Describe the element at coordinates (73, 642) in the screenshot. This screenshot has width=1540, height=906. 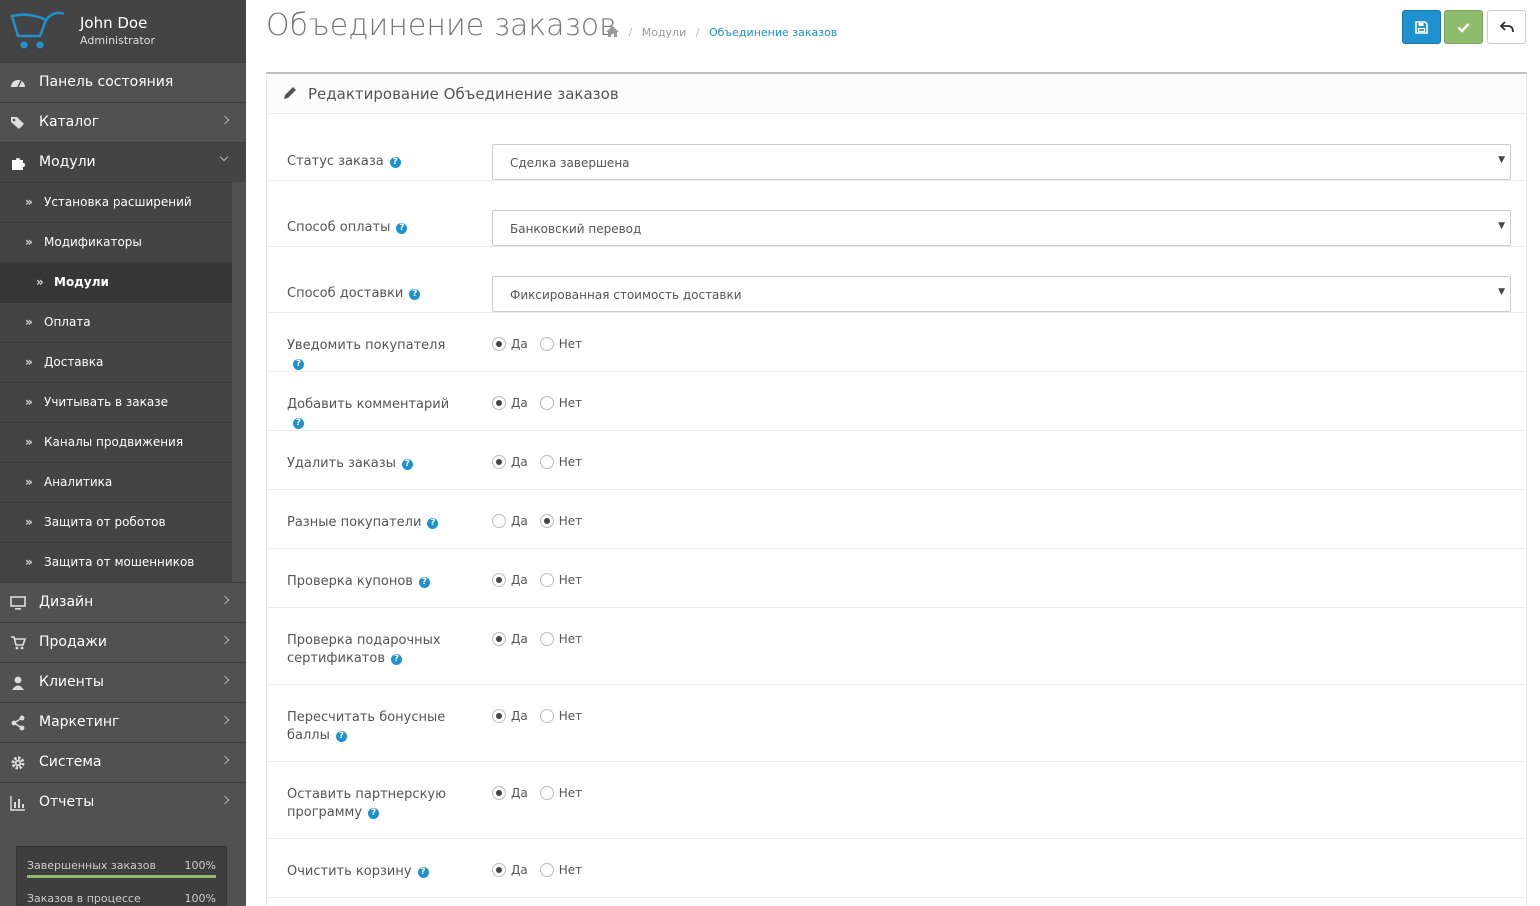
I see `sidebar-item-label: Продажи` at that location.